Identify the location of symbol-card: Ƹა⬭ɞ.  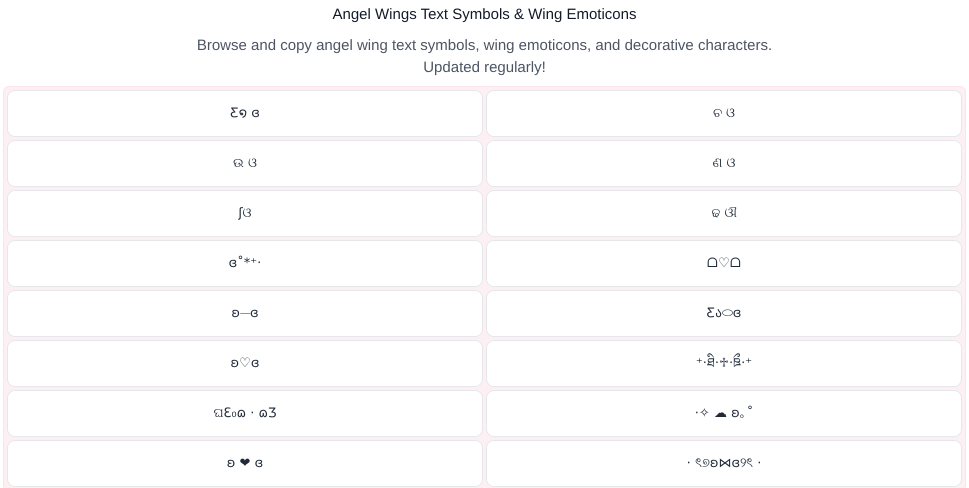
(724, 313).